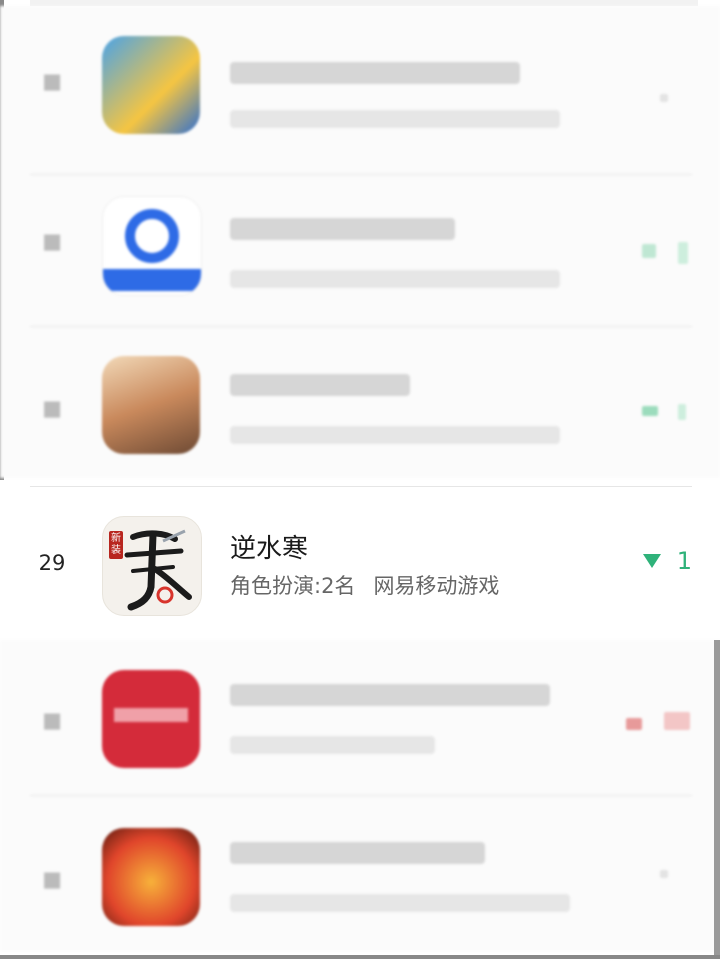 The height and width of the screenshot is (959, 720). What do you see at coordinates (667, 560) in the screenshot?
I see `rank-change: 1` at bounding box center [667, 560].